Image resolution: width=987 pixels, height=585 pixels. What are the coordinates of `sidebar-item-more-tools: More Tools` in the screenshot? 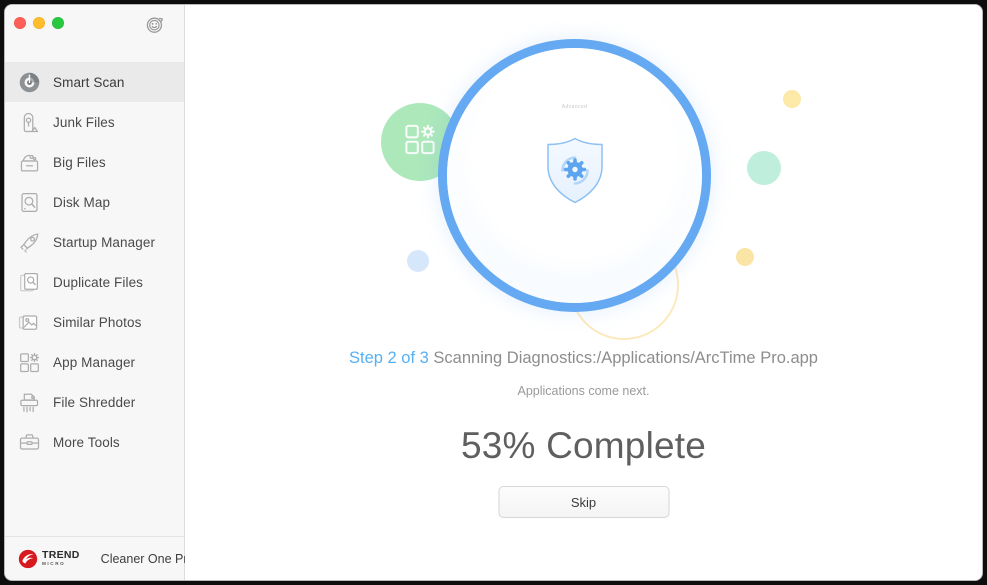 It's located at (94, 442).